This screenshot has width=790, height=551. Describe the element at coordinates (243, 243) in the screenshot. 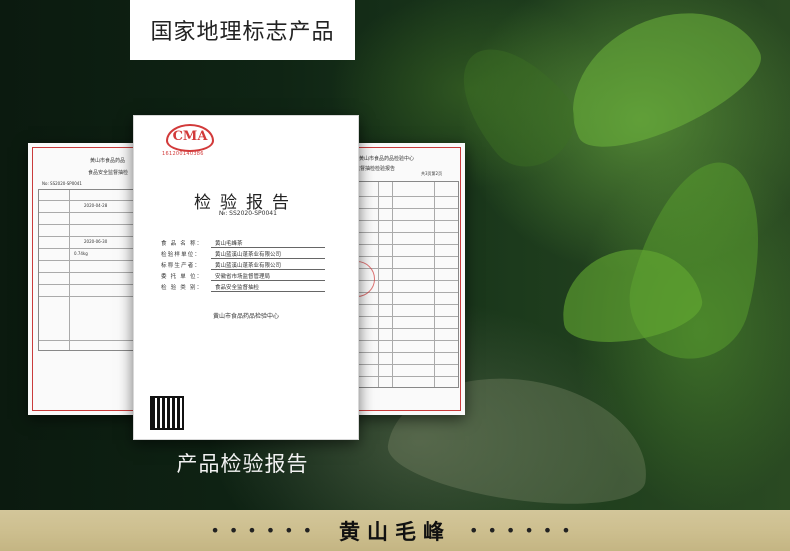

I see `field-food-name: 食 品 名 称： 黄山毛峰茶` at that location.